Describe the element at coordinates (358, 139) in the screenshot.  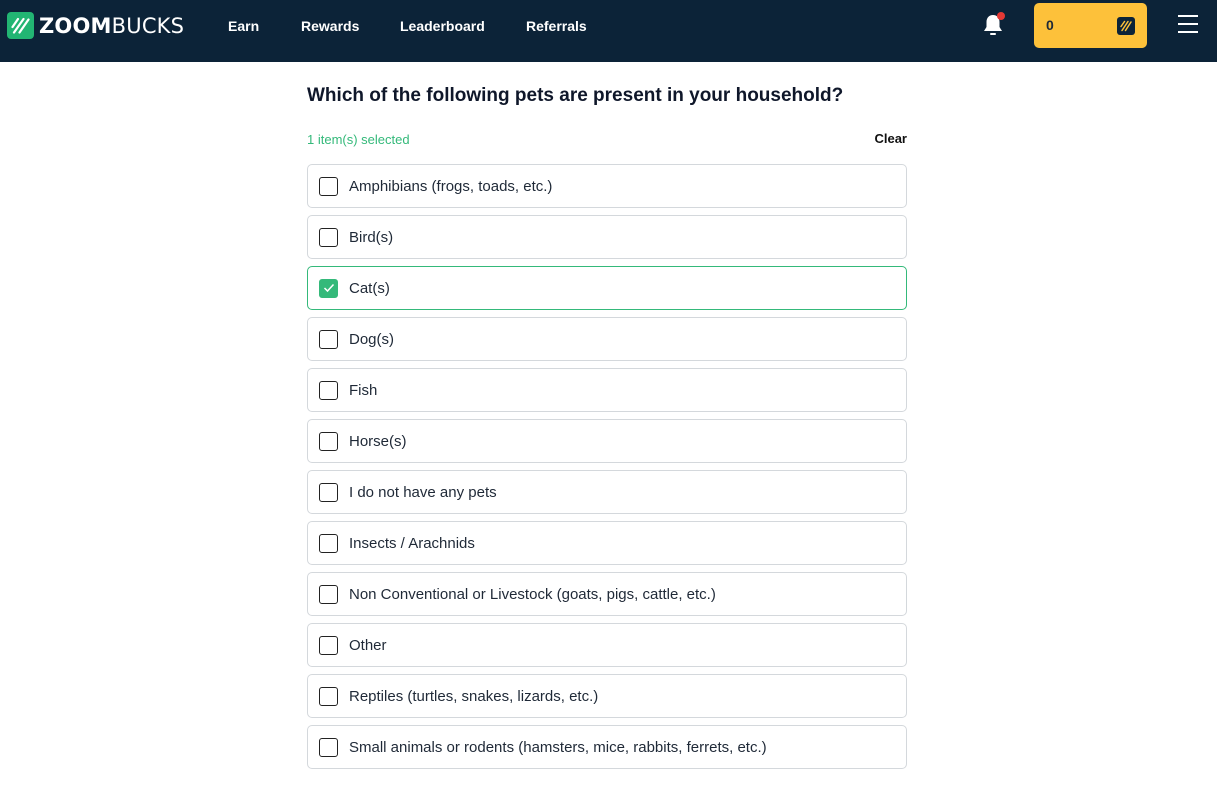
I see `selected-count: 1 item(s) selected` at that location.